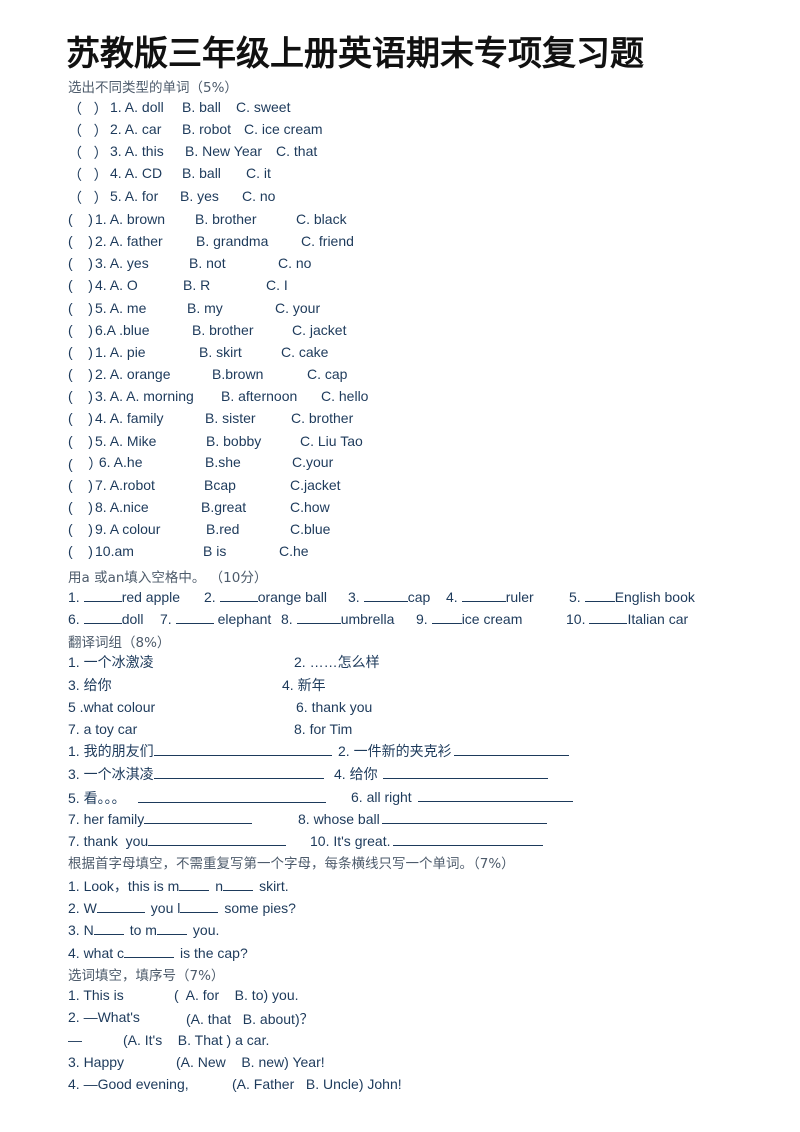  Describe the element at coordinates (166, 619) in the screenshot. I see `item-number: 7.` at that location.